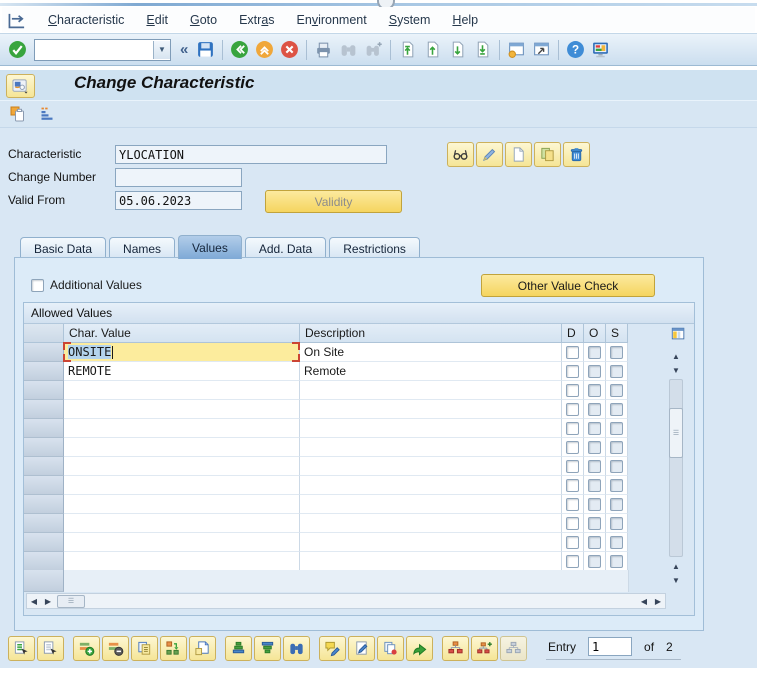 The image size is (768, 677). What do you see at coordinates (600, 50) in the screenshot?
I see `customize-button` at bounding box center [600, 50].